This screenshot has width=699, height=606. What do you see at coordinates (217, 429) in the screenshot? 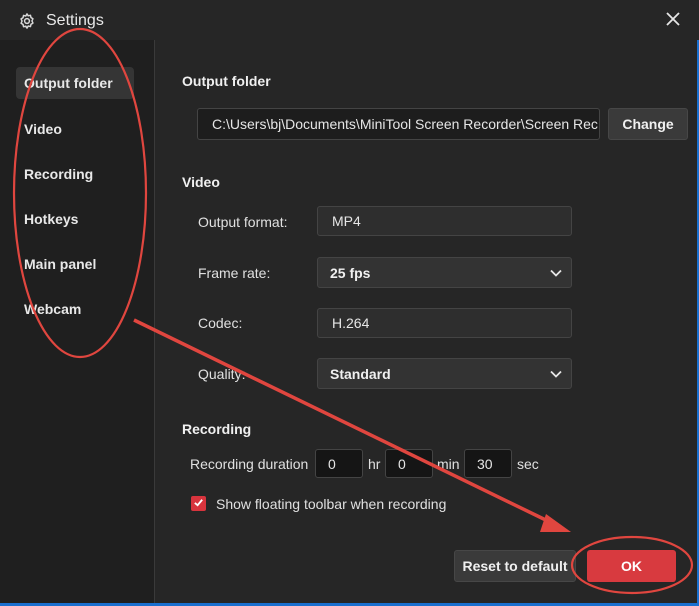
I see `recording-section-title: Recording` at bounding box center [217, 429].